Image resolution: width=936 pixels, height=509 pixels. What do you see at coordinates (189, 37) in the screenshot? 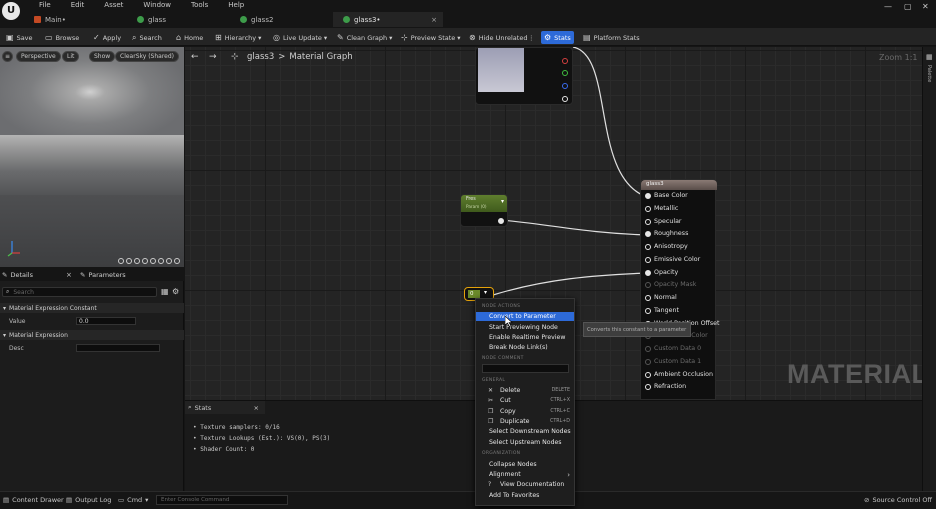
I see `home-button: ⌂ Home` at bounding box center [189, 37].